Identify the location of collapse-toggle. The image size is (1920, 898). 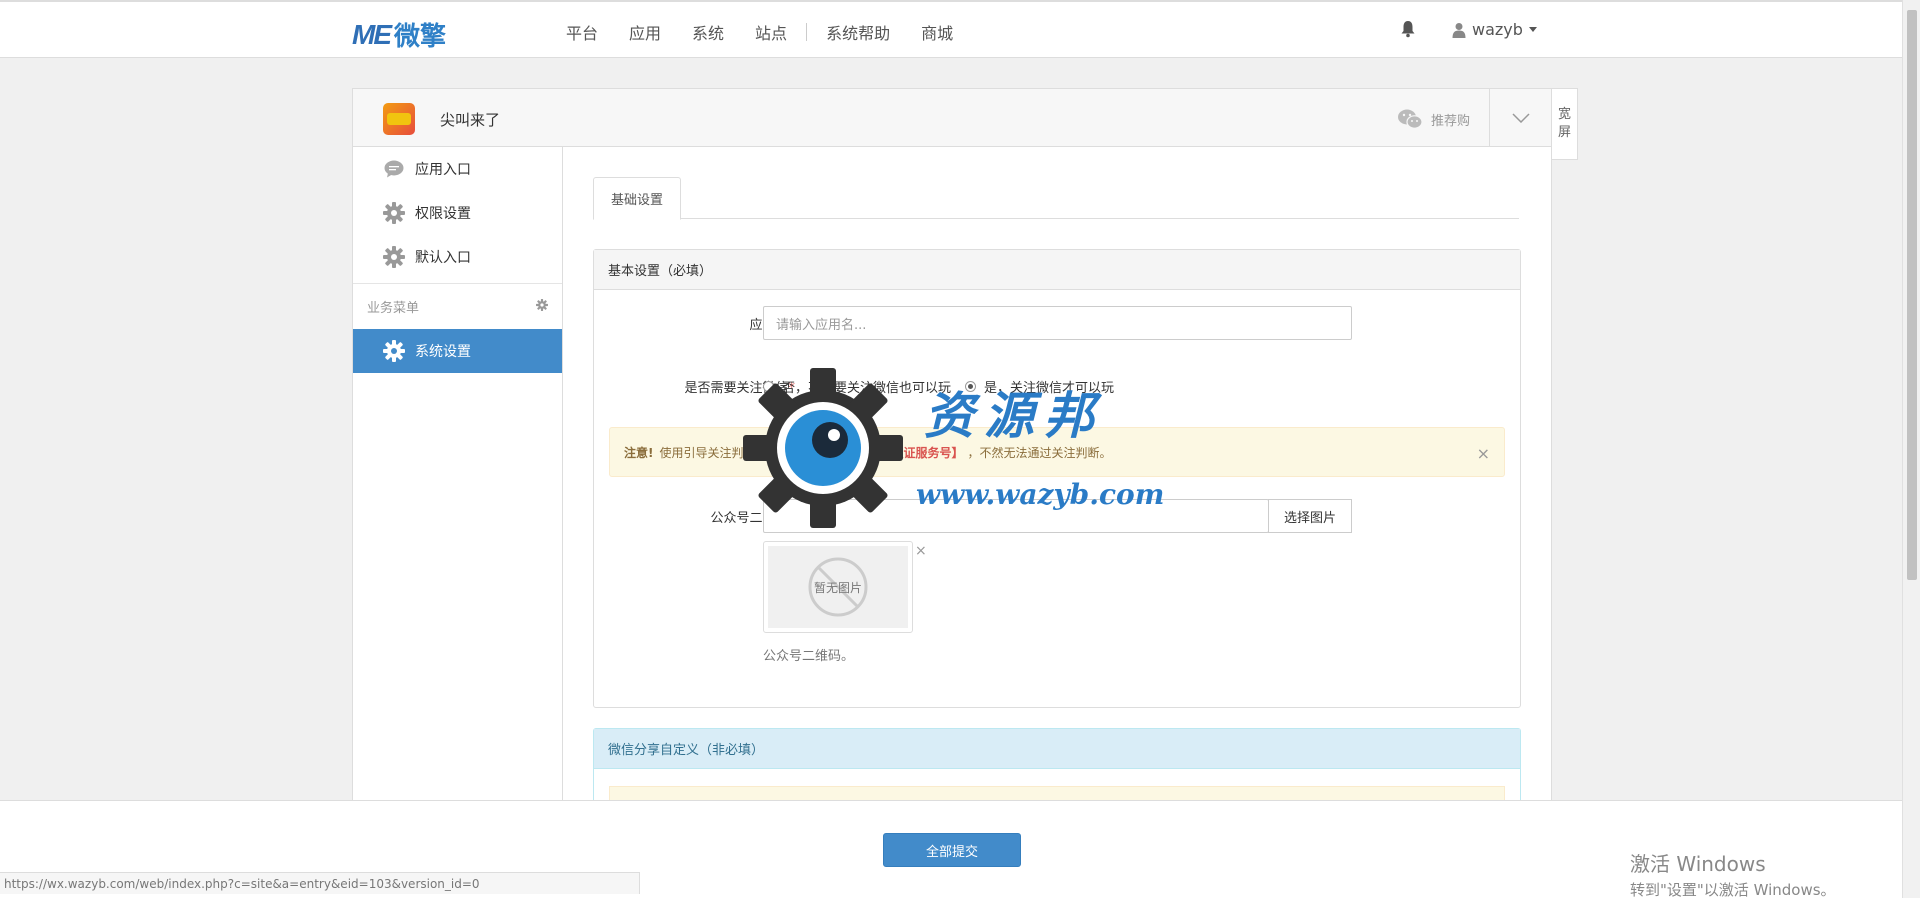
(1520, 117).